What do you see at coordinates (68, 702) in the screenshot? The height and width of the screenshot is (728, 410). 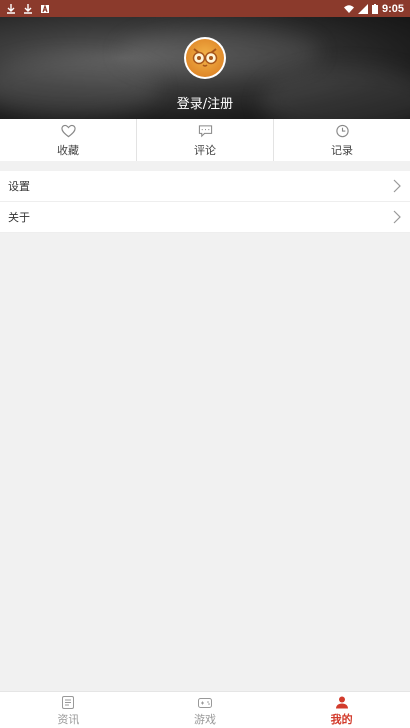 I see `news-icon` at bounding box center [68, 702].